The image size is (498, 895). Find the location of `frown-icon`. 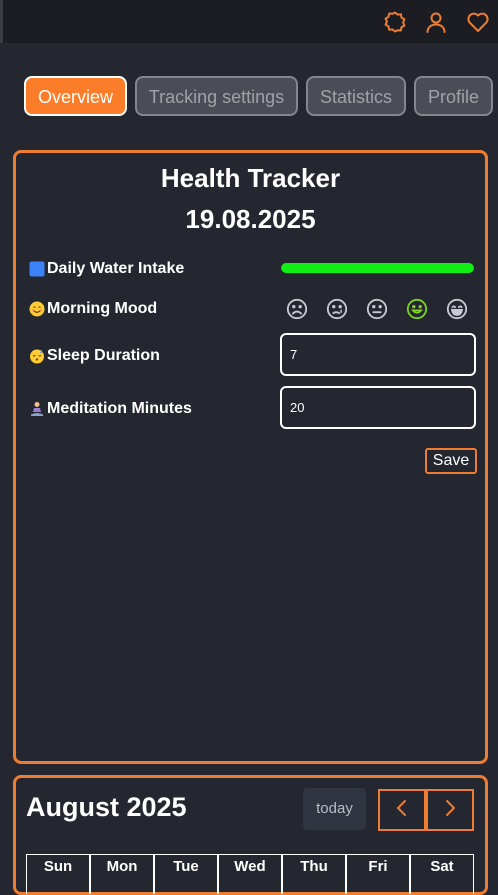

frown-icon is located at coordinates (297, 309).